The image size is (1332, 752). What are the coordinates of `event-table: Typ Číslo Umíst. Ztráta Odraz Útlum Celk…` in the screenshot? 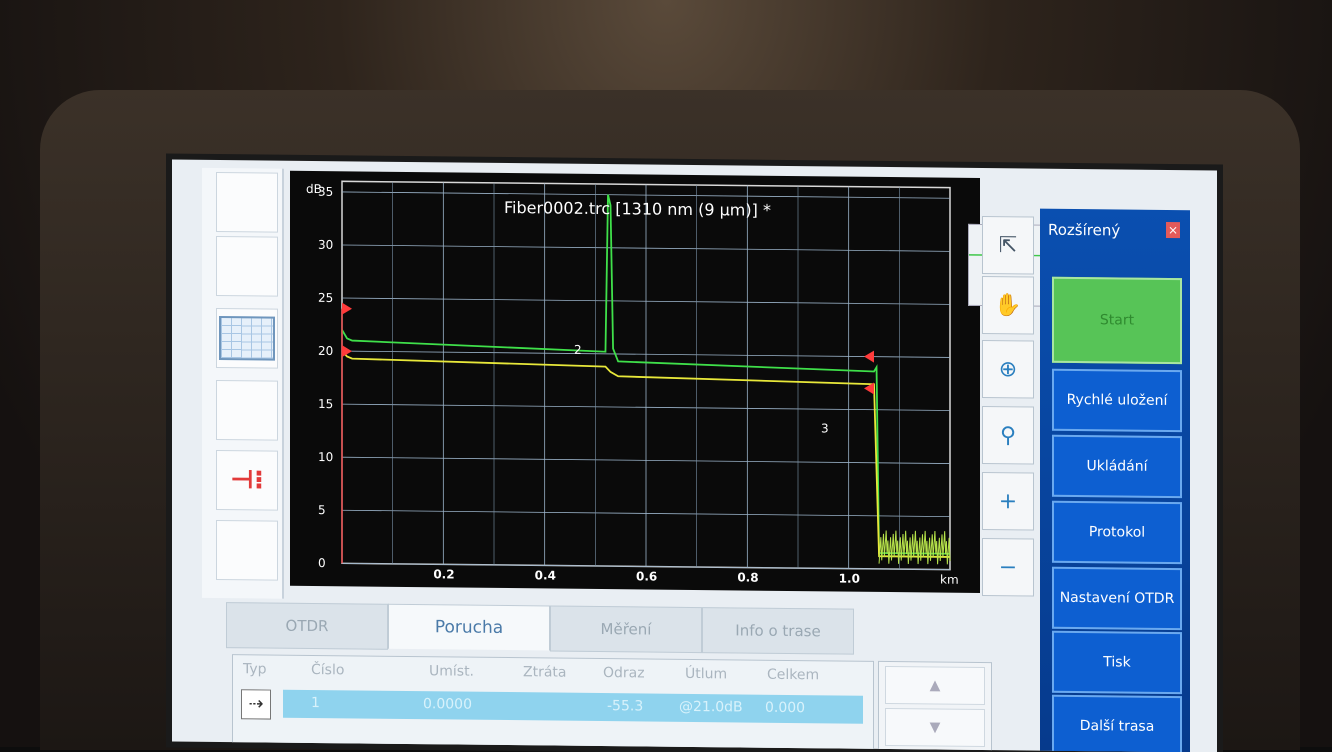 It's located at (553, 703).